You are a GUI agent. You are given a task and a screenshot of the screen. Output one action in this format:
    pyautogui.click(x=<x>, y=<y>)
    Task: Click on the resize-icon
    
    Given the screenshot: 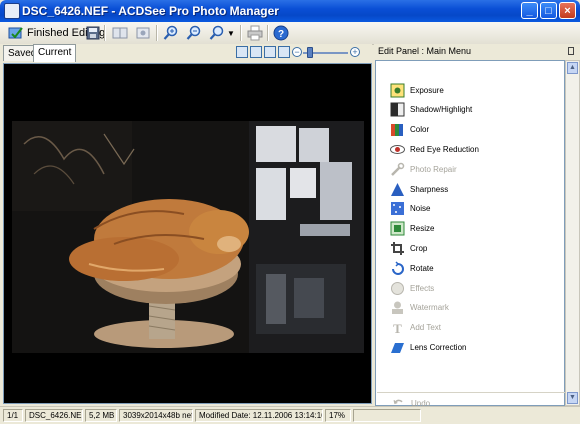 What is the action you would take?
    pyautogui.click(x=397, y=228)
    